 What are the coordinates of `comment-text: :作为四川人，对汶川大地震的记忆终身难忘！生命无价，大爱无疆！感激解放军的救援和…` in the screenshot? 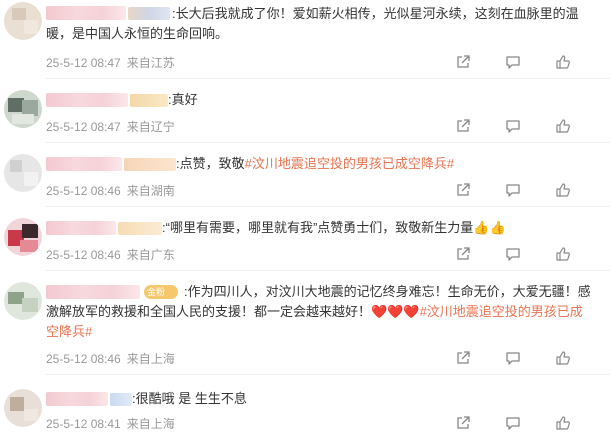 It's located at (318, 312).